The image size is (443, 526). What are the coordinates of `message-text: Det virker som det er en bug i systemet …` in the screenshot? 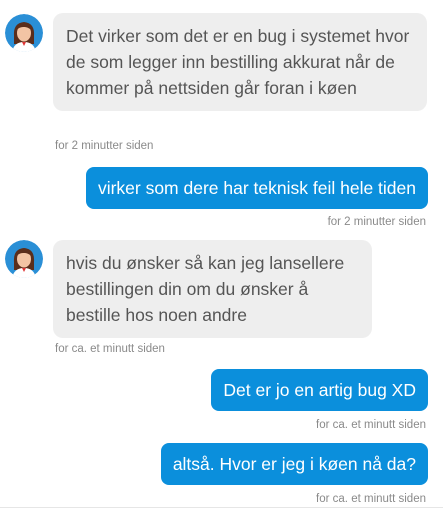 It's located at (238, 62).